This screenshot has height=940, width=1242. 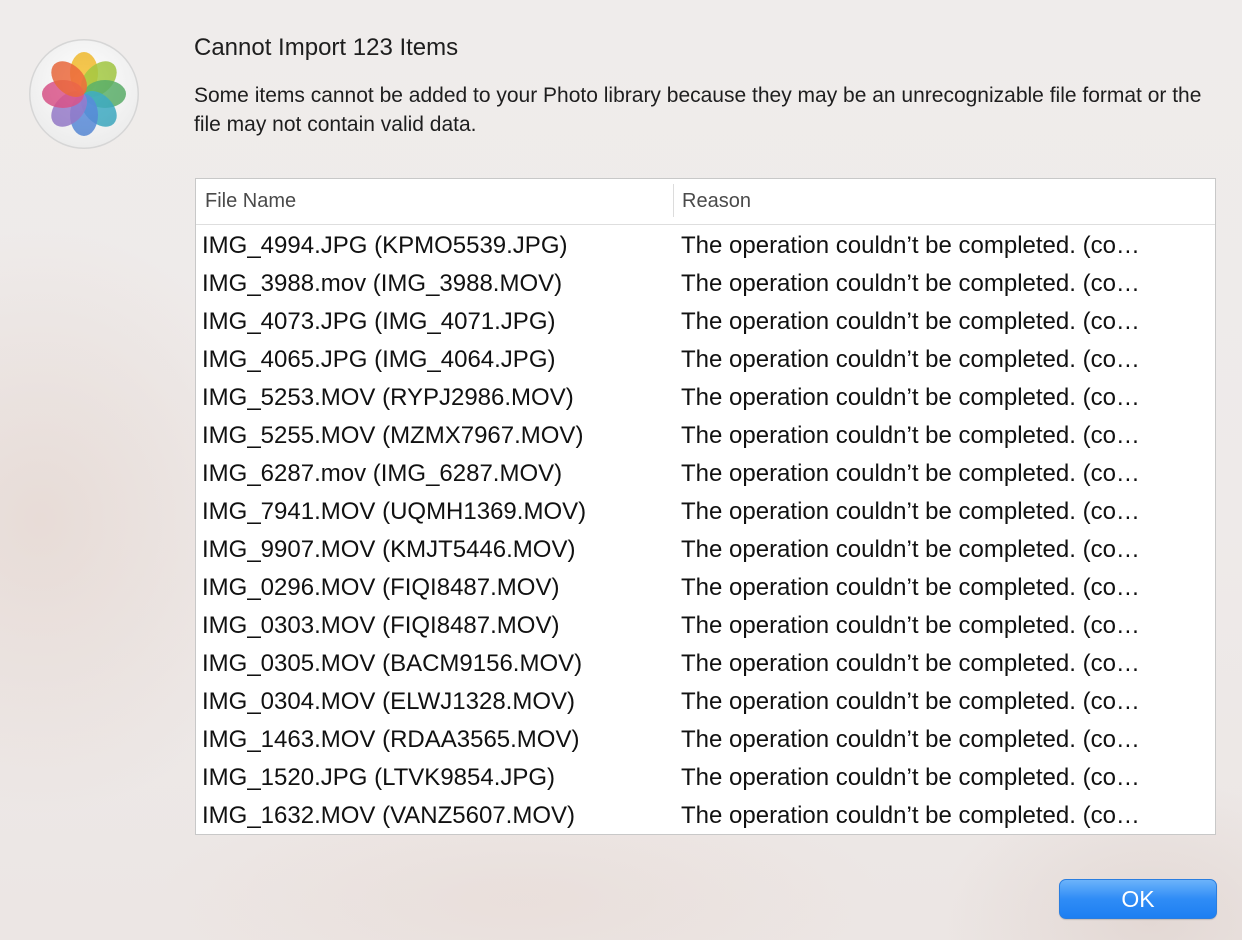 What do you see at coordinates (673, 200) in the screenshot?
I see `column-divider` at bounding box center [673, 200].